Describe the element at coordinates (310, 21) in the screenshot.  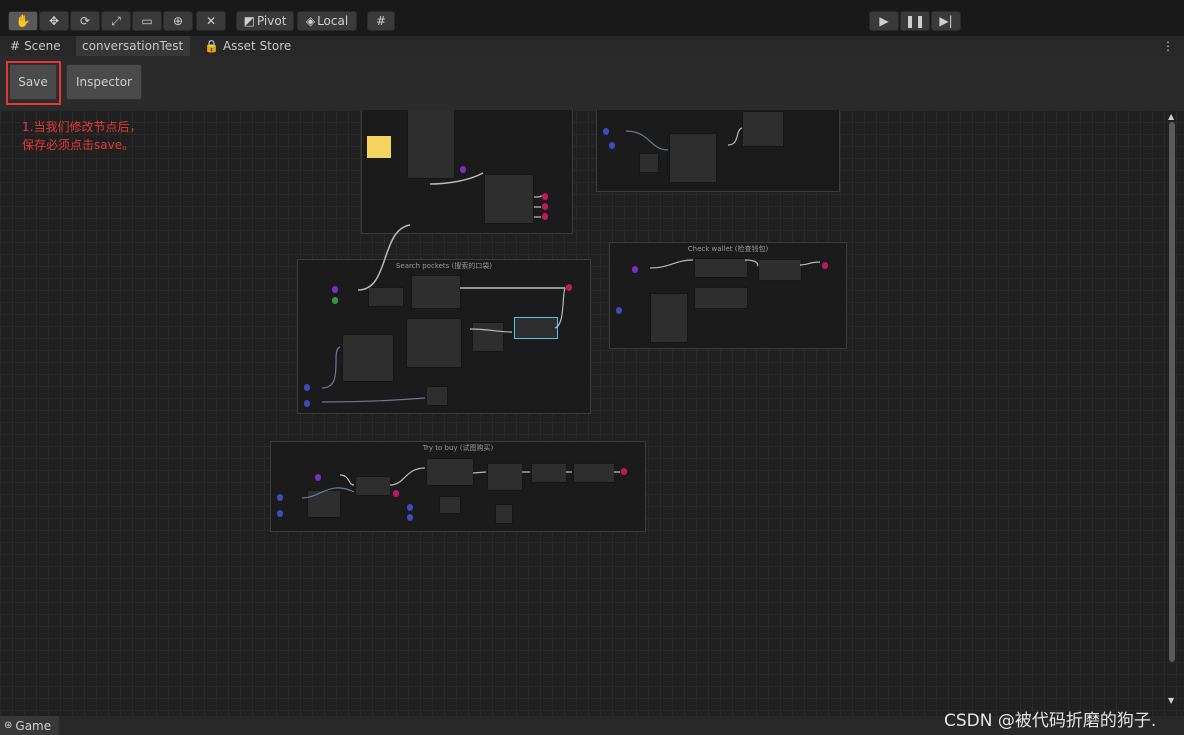
I see `local-icon: ◈` at that location.